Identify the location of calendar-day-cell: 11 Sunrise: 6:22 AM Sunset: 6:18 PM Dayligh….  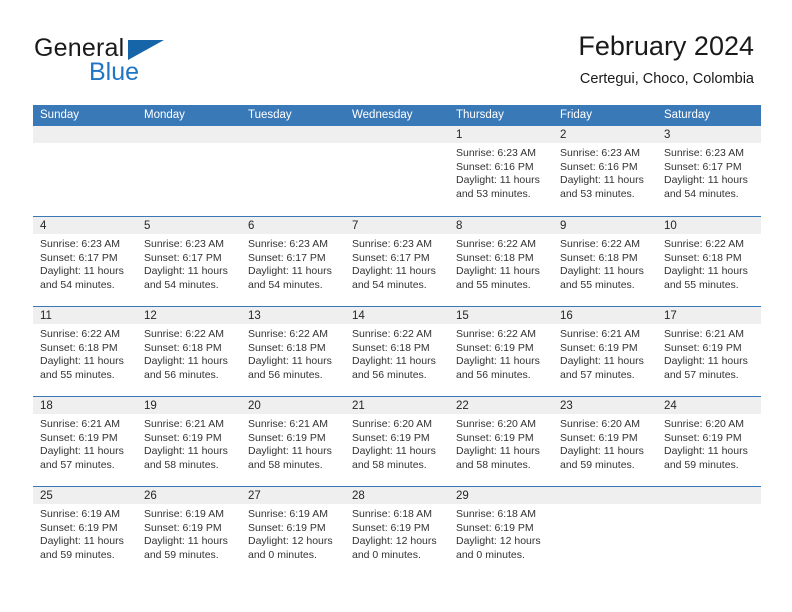
(85, 351).